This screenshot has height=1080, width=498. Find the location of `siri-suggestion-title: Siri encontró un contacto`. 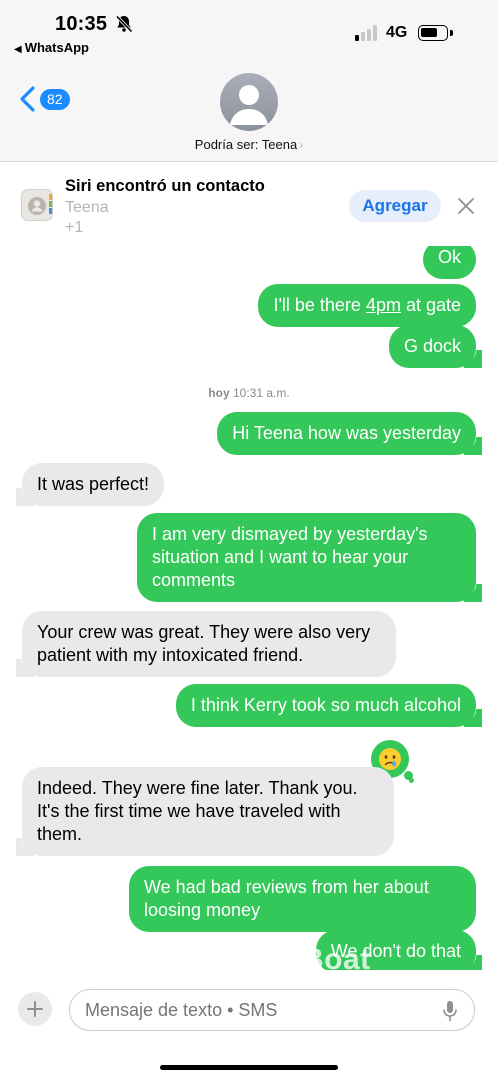

siri-suggestion-title: Siri encontró un contacto is located at coordinates (165, 186).